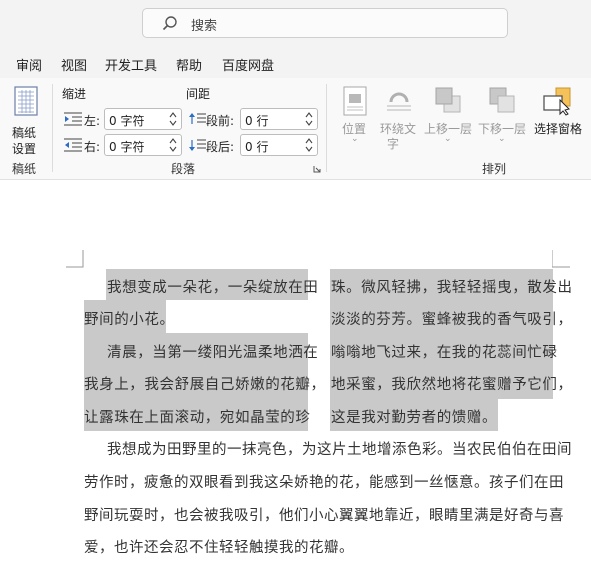  I want to click on column-2-line: 嗡嗡地飞过来，在我的花蕊间忙碌, so click(444, 353).